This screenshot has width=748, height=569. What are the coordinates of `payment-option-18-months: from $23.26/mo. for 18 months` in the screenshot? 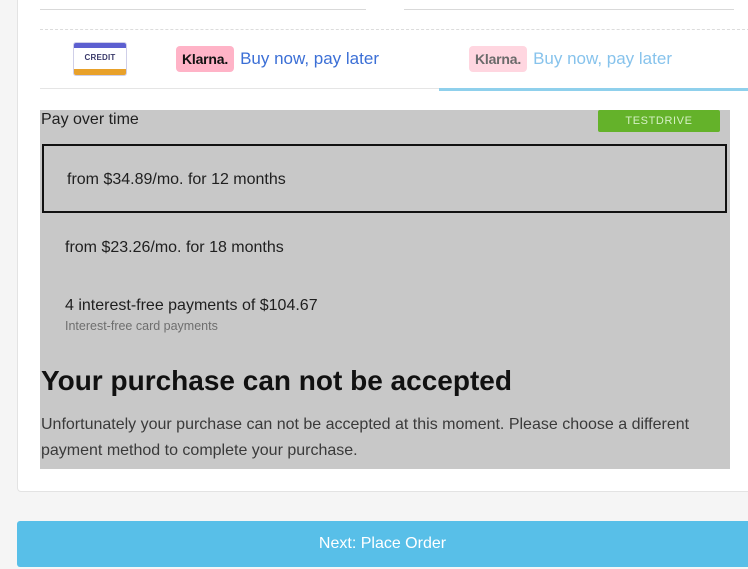 It's located at (384, 247).